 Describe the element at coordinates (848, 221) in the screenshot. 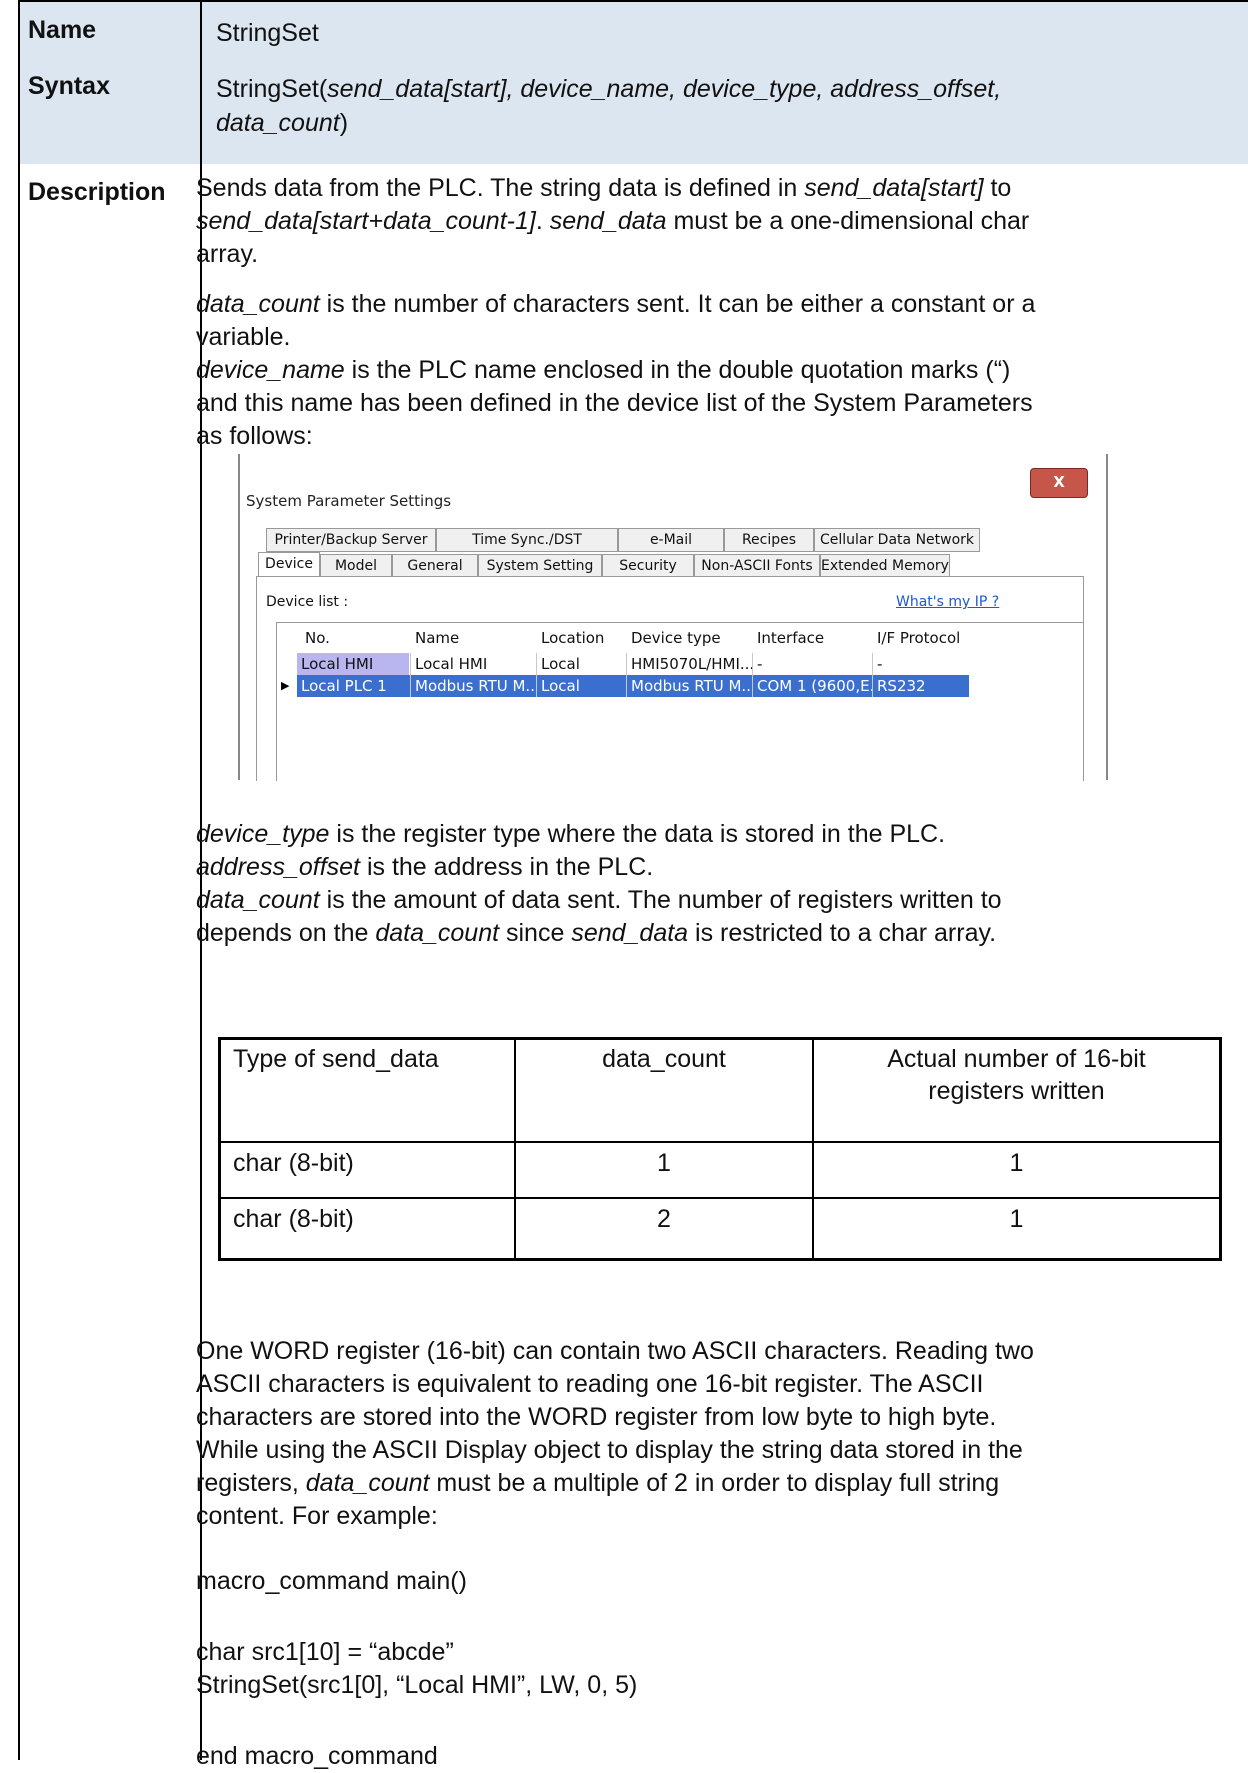

I see `desc-text: must be a one-dimensional char` at that location.